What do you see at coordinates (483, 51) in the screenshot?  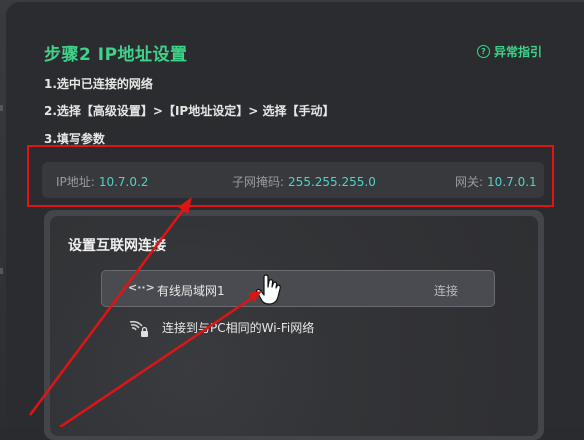 I see `question-icon: ?` at bounding box center [483, 51].